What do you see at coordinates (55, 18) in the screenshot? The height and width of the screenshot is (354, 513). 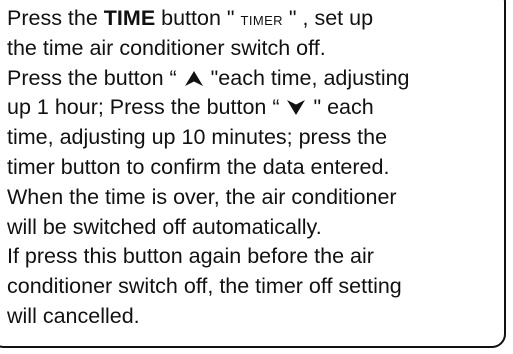 I see `line1-pre: Press the` at bounding box center [55, 18].